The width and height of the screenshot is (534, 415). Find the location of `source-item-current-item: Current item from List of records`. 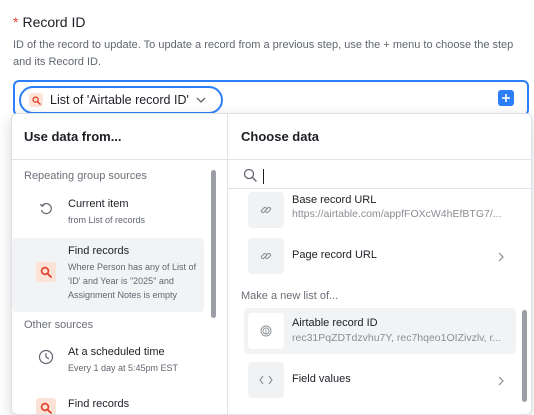

source-item-current-item: Current item from List of records is located at coordinates (108, 213).